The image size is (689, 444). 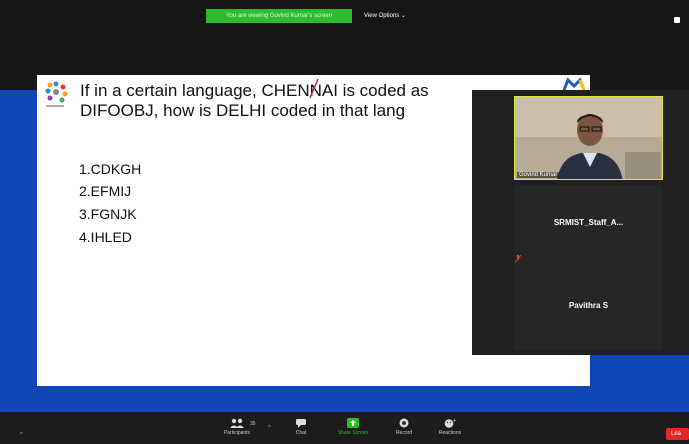 I want to click on answer-option: 1.CDKGH, so click(x=110, y=169).